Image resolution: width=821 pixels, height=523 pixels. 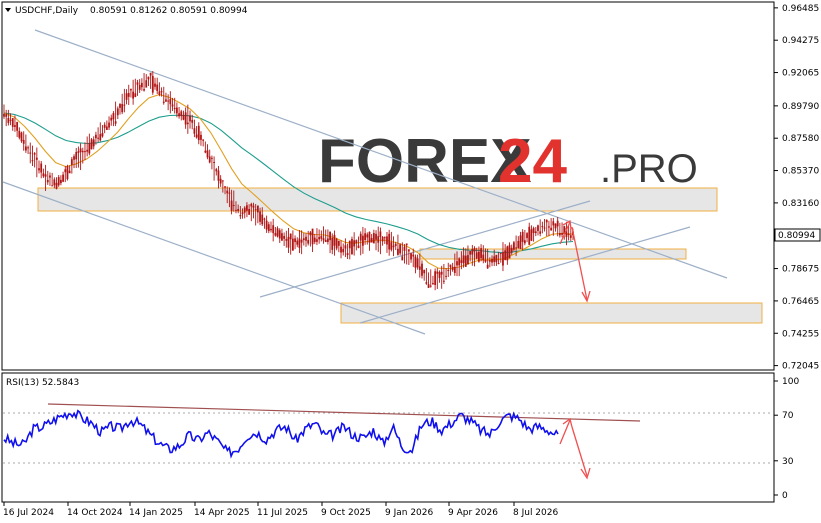 What do you see at coordinates (535, 513) in the screenshot?
I see `time-tick-label: 8 Jul 2026` at bounding box center [535, 513].